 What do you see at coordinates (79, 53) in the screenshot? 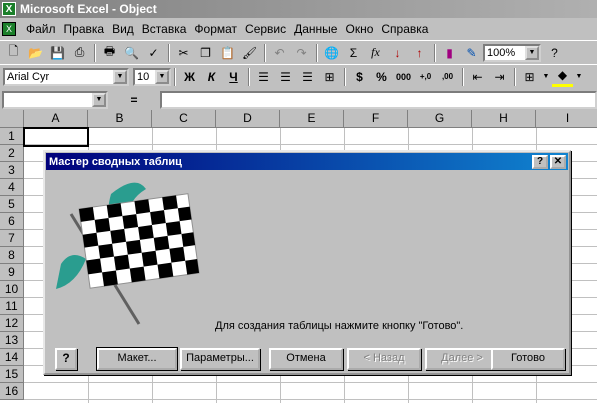
I see `print-preview-icon: ⎙` at bounding box center [79, 53].